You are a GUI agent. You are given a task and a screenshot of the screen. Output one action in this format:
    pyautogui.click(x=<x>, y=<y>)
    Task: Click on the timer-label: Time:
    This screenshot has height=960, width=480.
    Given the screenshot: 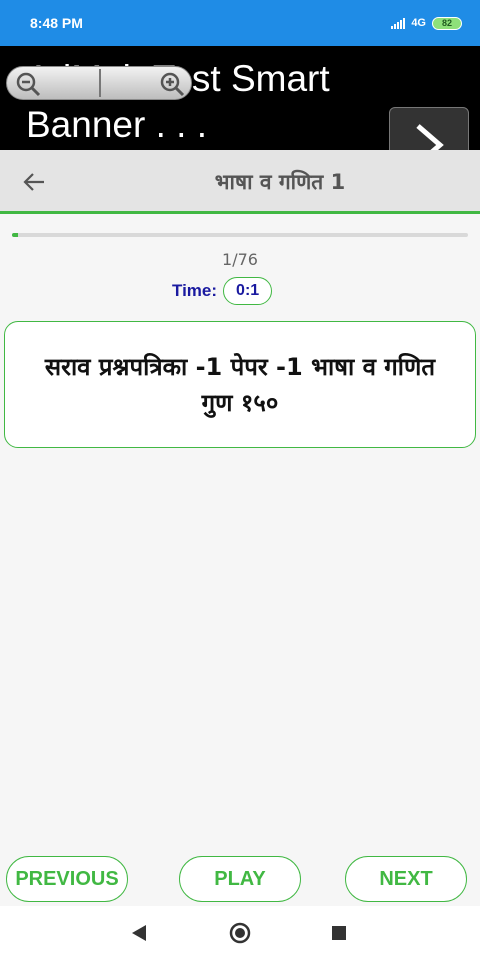 What is the action you would take?
    pyautogui.click(x=195, y=290)
    